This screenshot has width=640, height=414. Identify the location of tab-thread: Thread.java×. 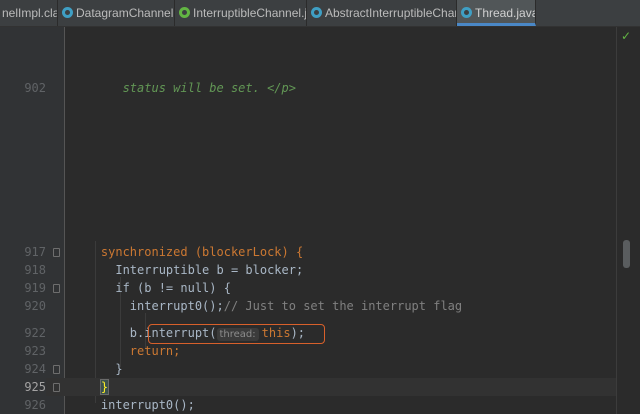
(496, 13).